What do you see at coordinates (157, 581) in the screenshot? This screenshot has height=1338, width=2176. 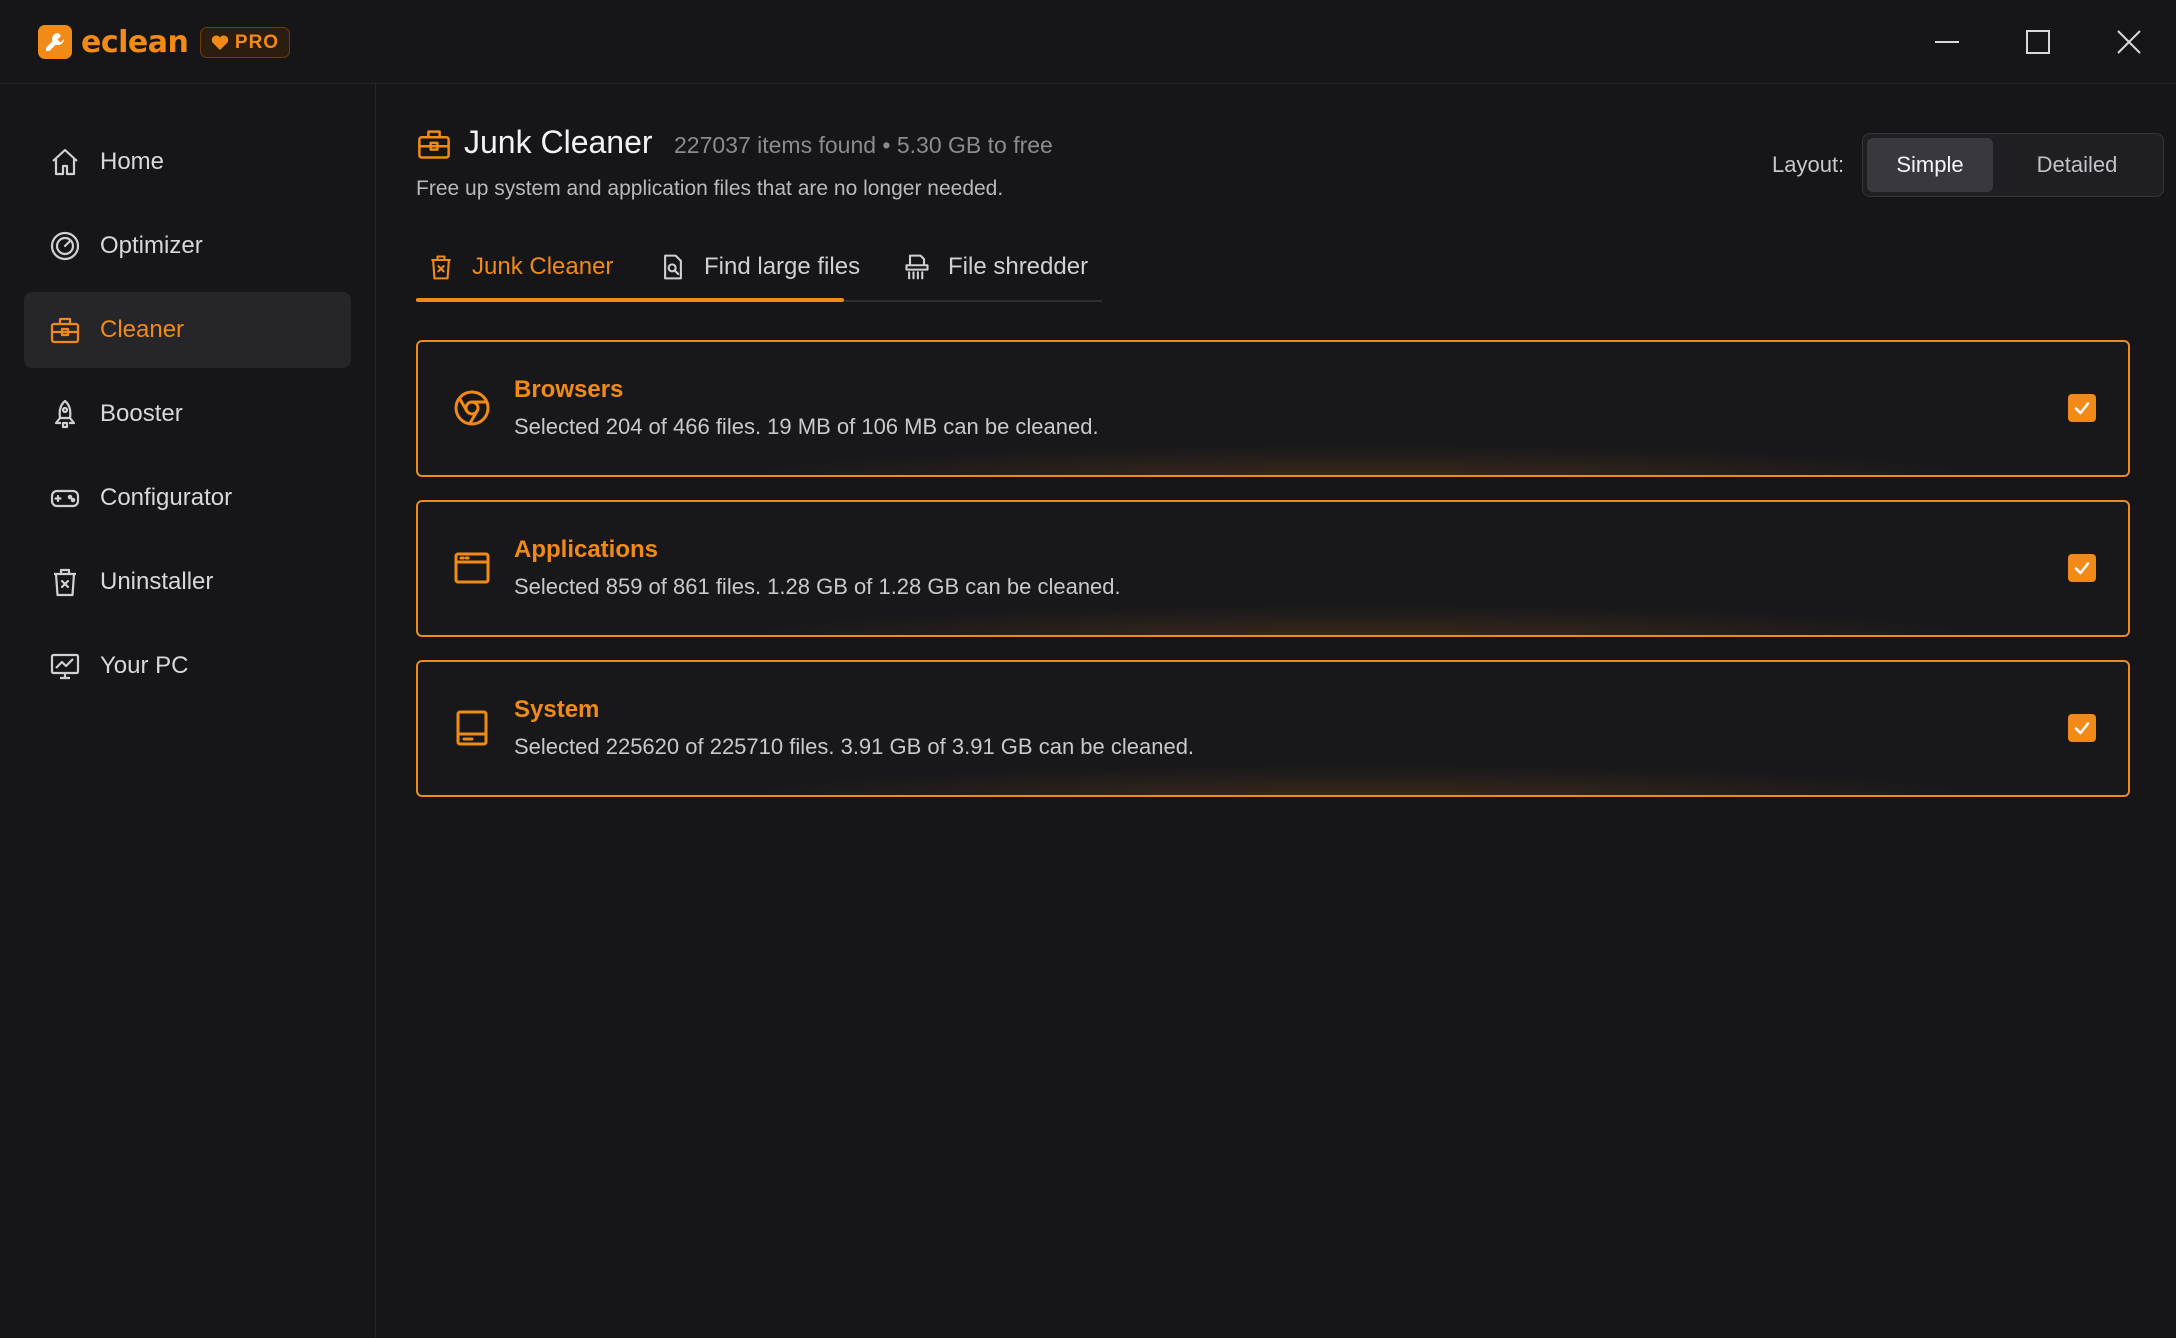 I see `sidebar-item-label: Uninstaller` at bounding box center [157, 581].